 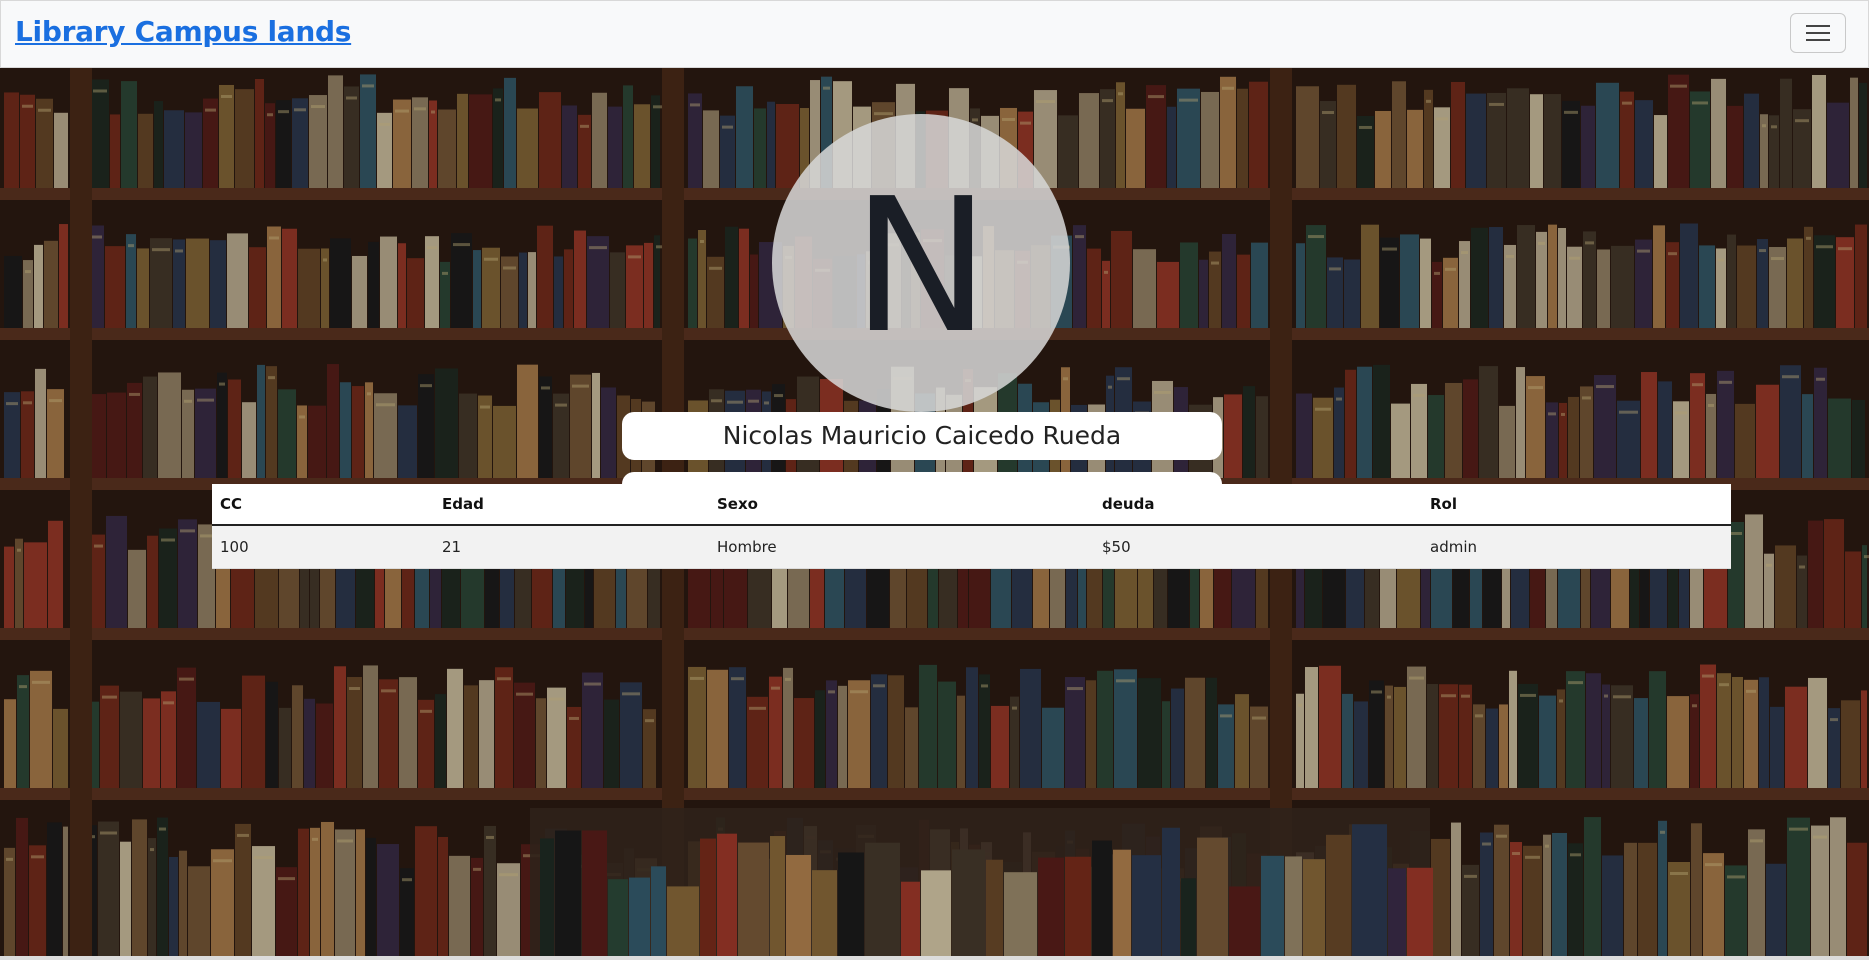 What do you see at coordinates (571, 505) in the screenshot?
I see `column-header-edad: Edad` at bounding box center [571, 505].